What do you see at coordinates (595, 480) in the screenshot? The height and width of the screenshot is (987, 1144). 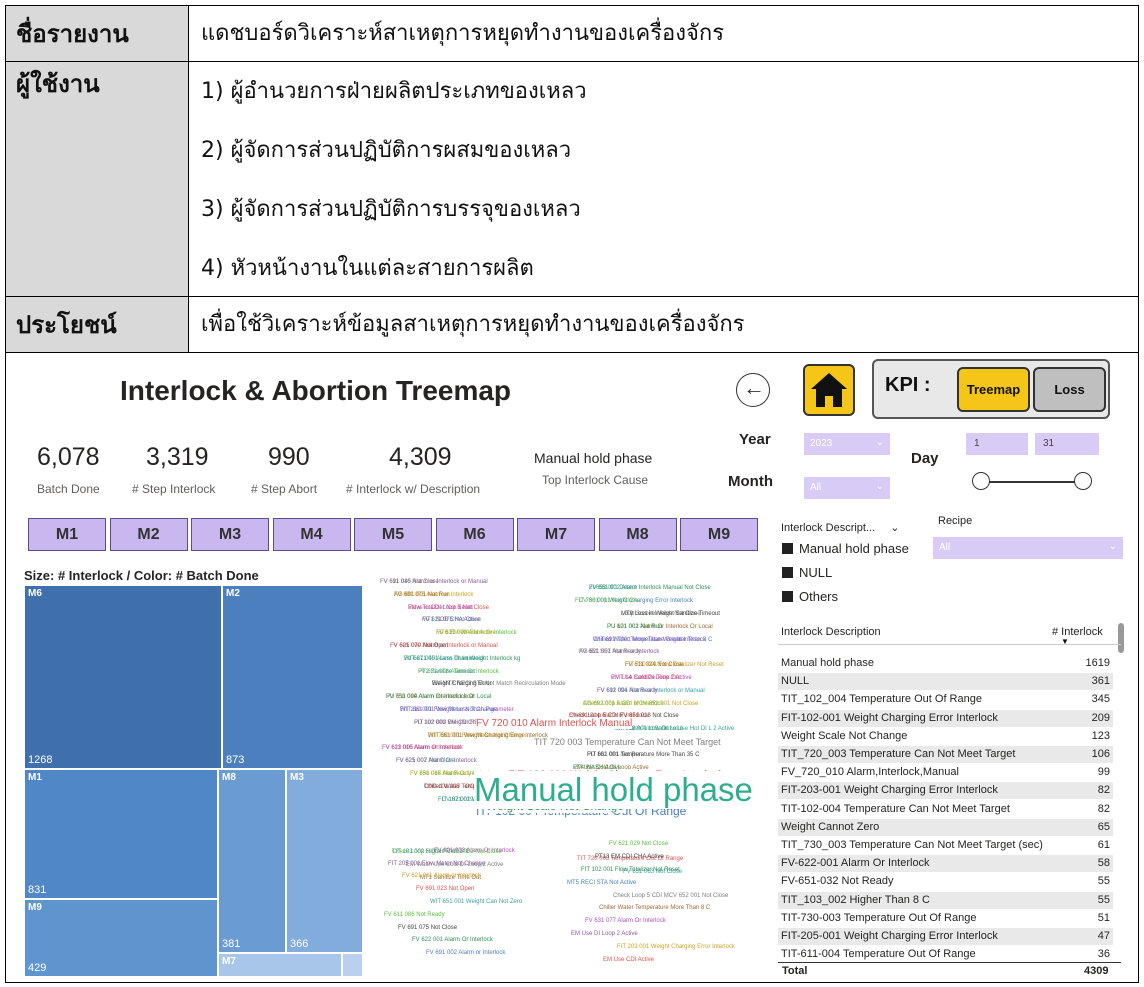 I see `kpi-top-cause-label: Top Interlock Cause` at bounding box center [595, 480].